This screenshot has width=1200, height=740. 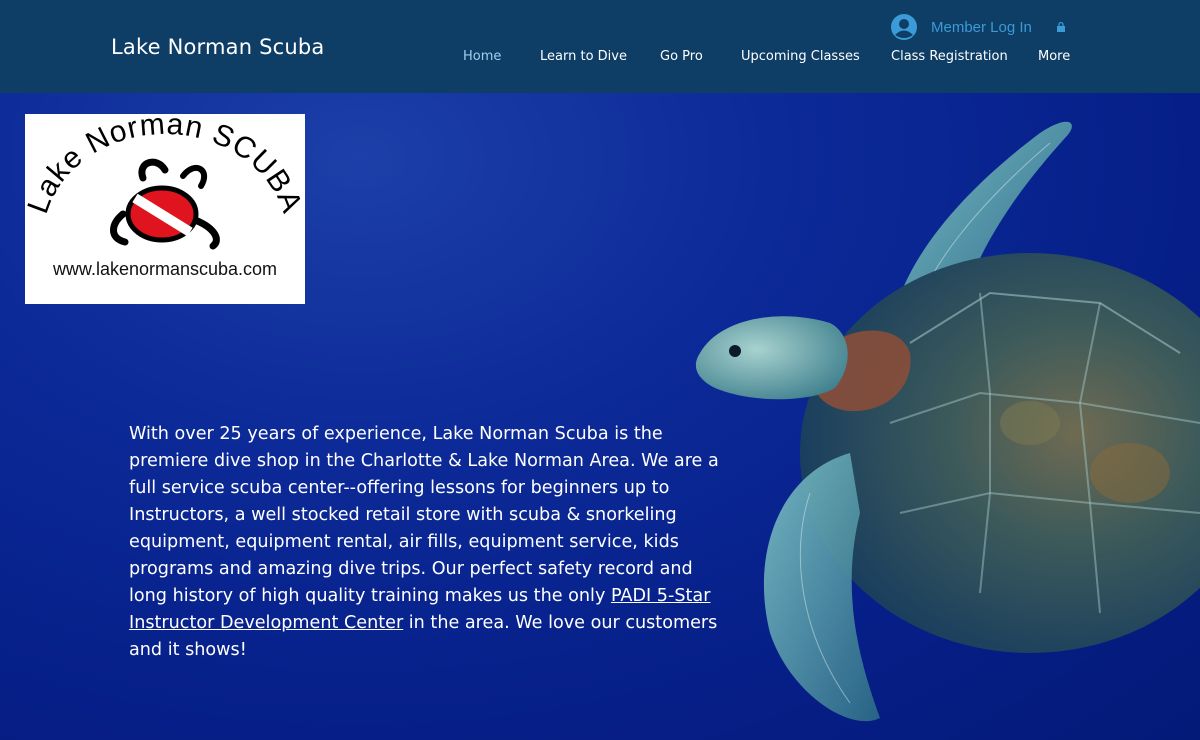 I want to click on nav-learn-to-dive: Learn to Dive, so click(x=583, y=56).